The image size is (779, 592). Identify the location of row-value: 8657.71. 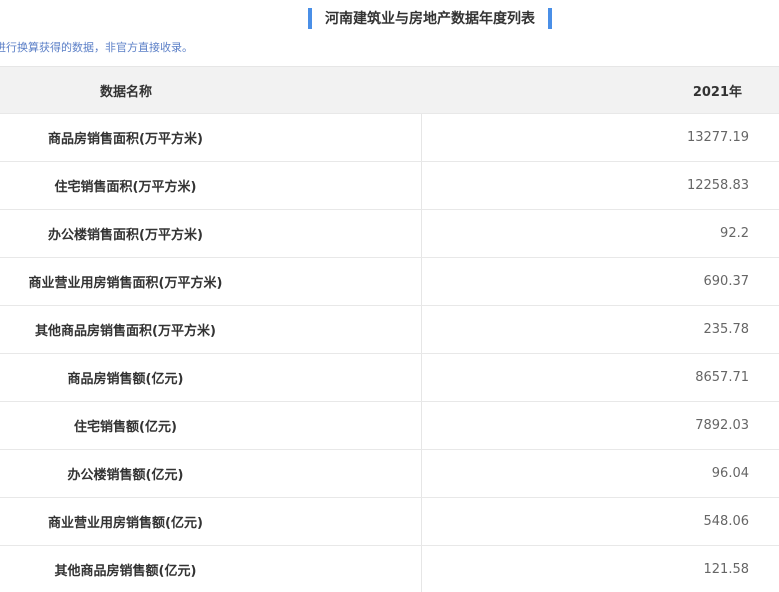
(722, 377).